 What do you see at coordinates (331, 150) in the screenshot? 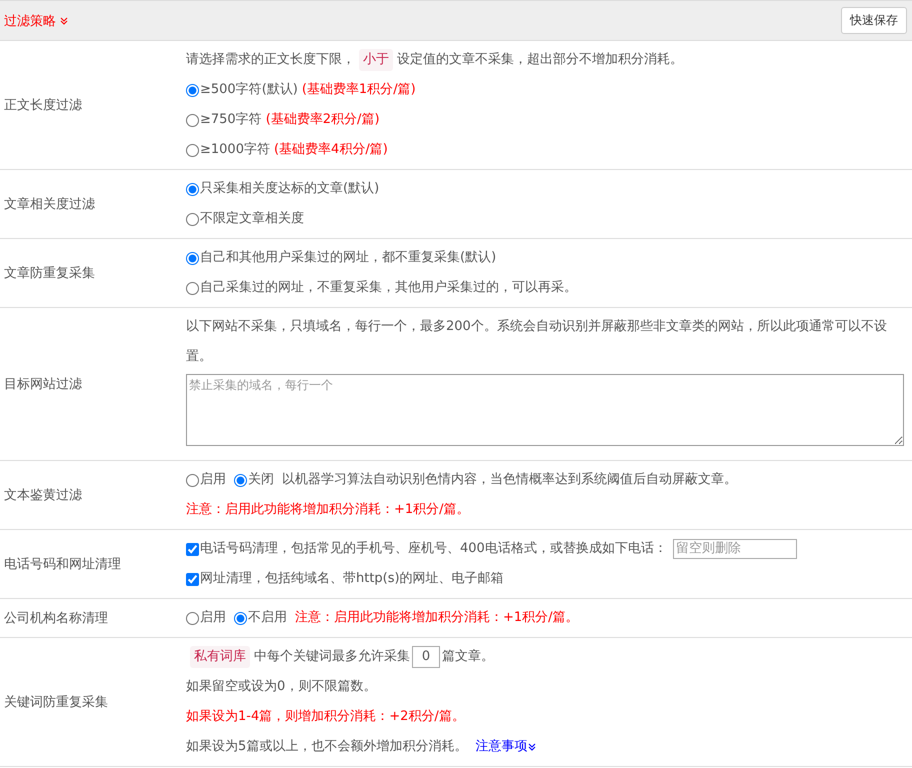
I see `rate-note: (基础费率4积分/篇)` at bounding box center [331, 150].